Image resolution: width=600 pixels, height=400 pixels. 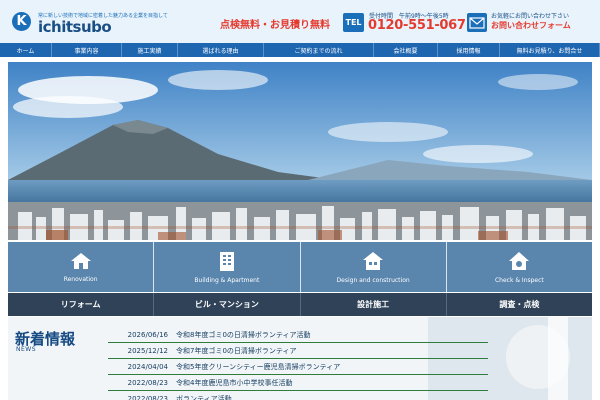 What do you see at coordinates (81, 262) in the screenshot?
I see `house-icon` at bounding box center [81, 262].